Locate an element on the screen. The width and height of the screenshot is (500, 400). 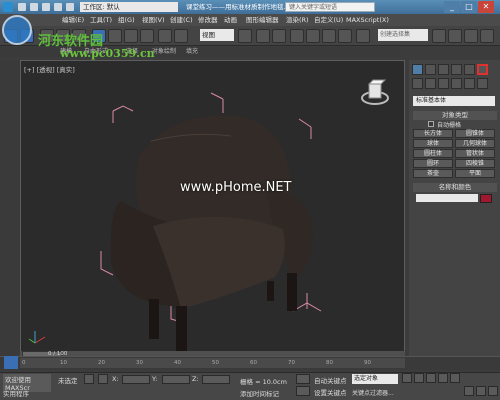
keyboard-shortcut-icon is located at coordinates (279, 36).